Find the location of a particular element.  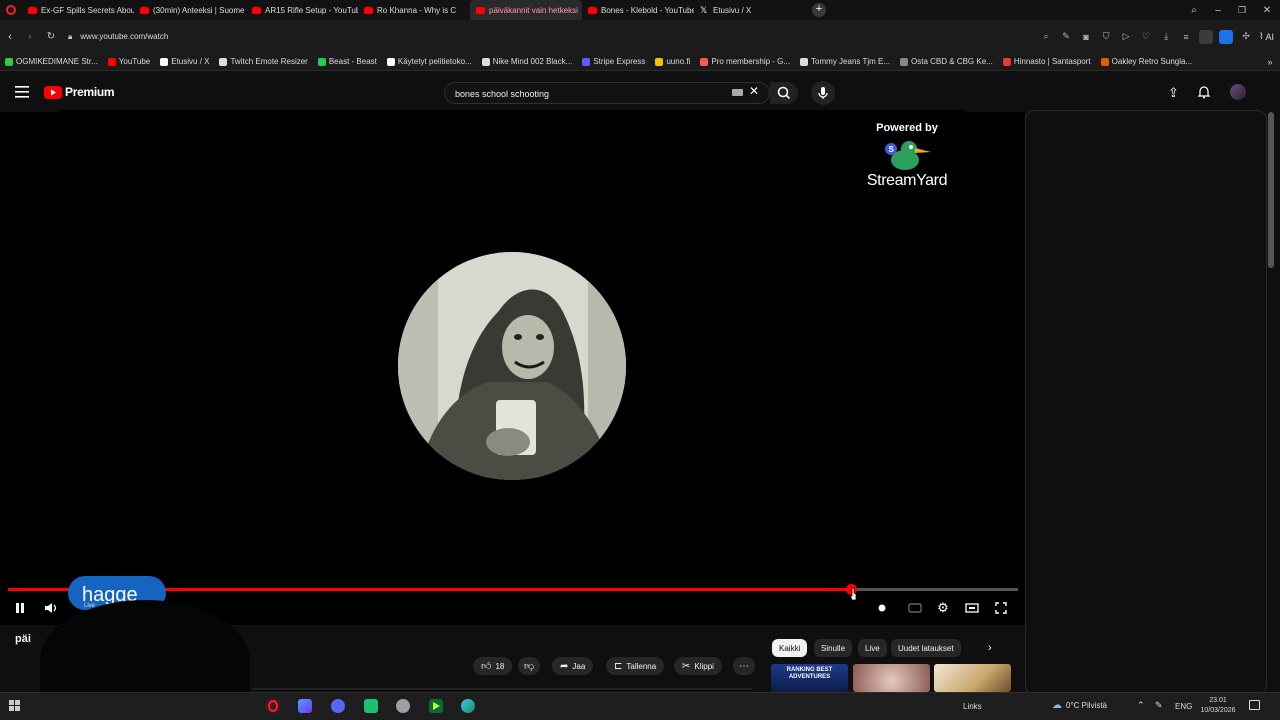

tray-chevron-icon: ⌃ is located at coordinates (1141, 705).